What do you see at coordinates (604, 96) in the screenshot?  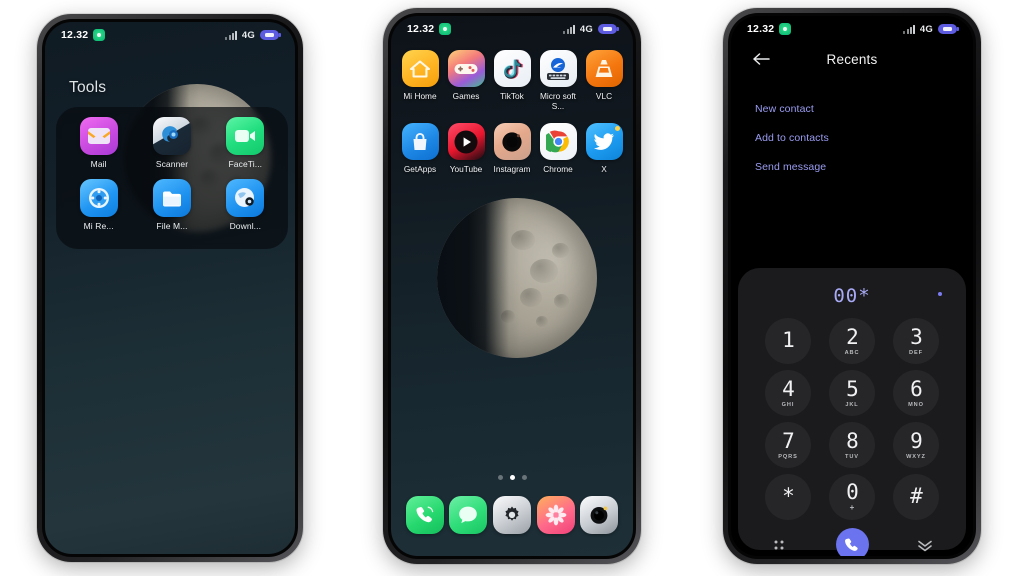 I see `app-label: VLC` at bounding box center [604, 96].